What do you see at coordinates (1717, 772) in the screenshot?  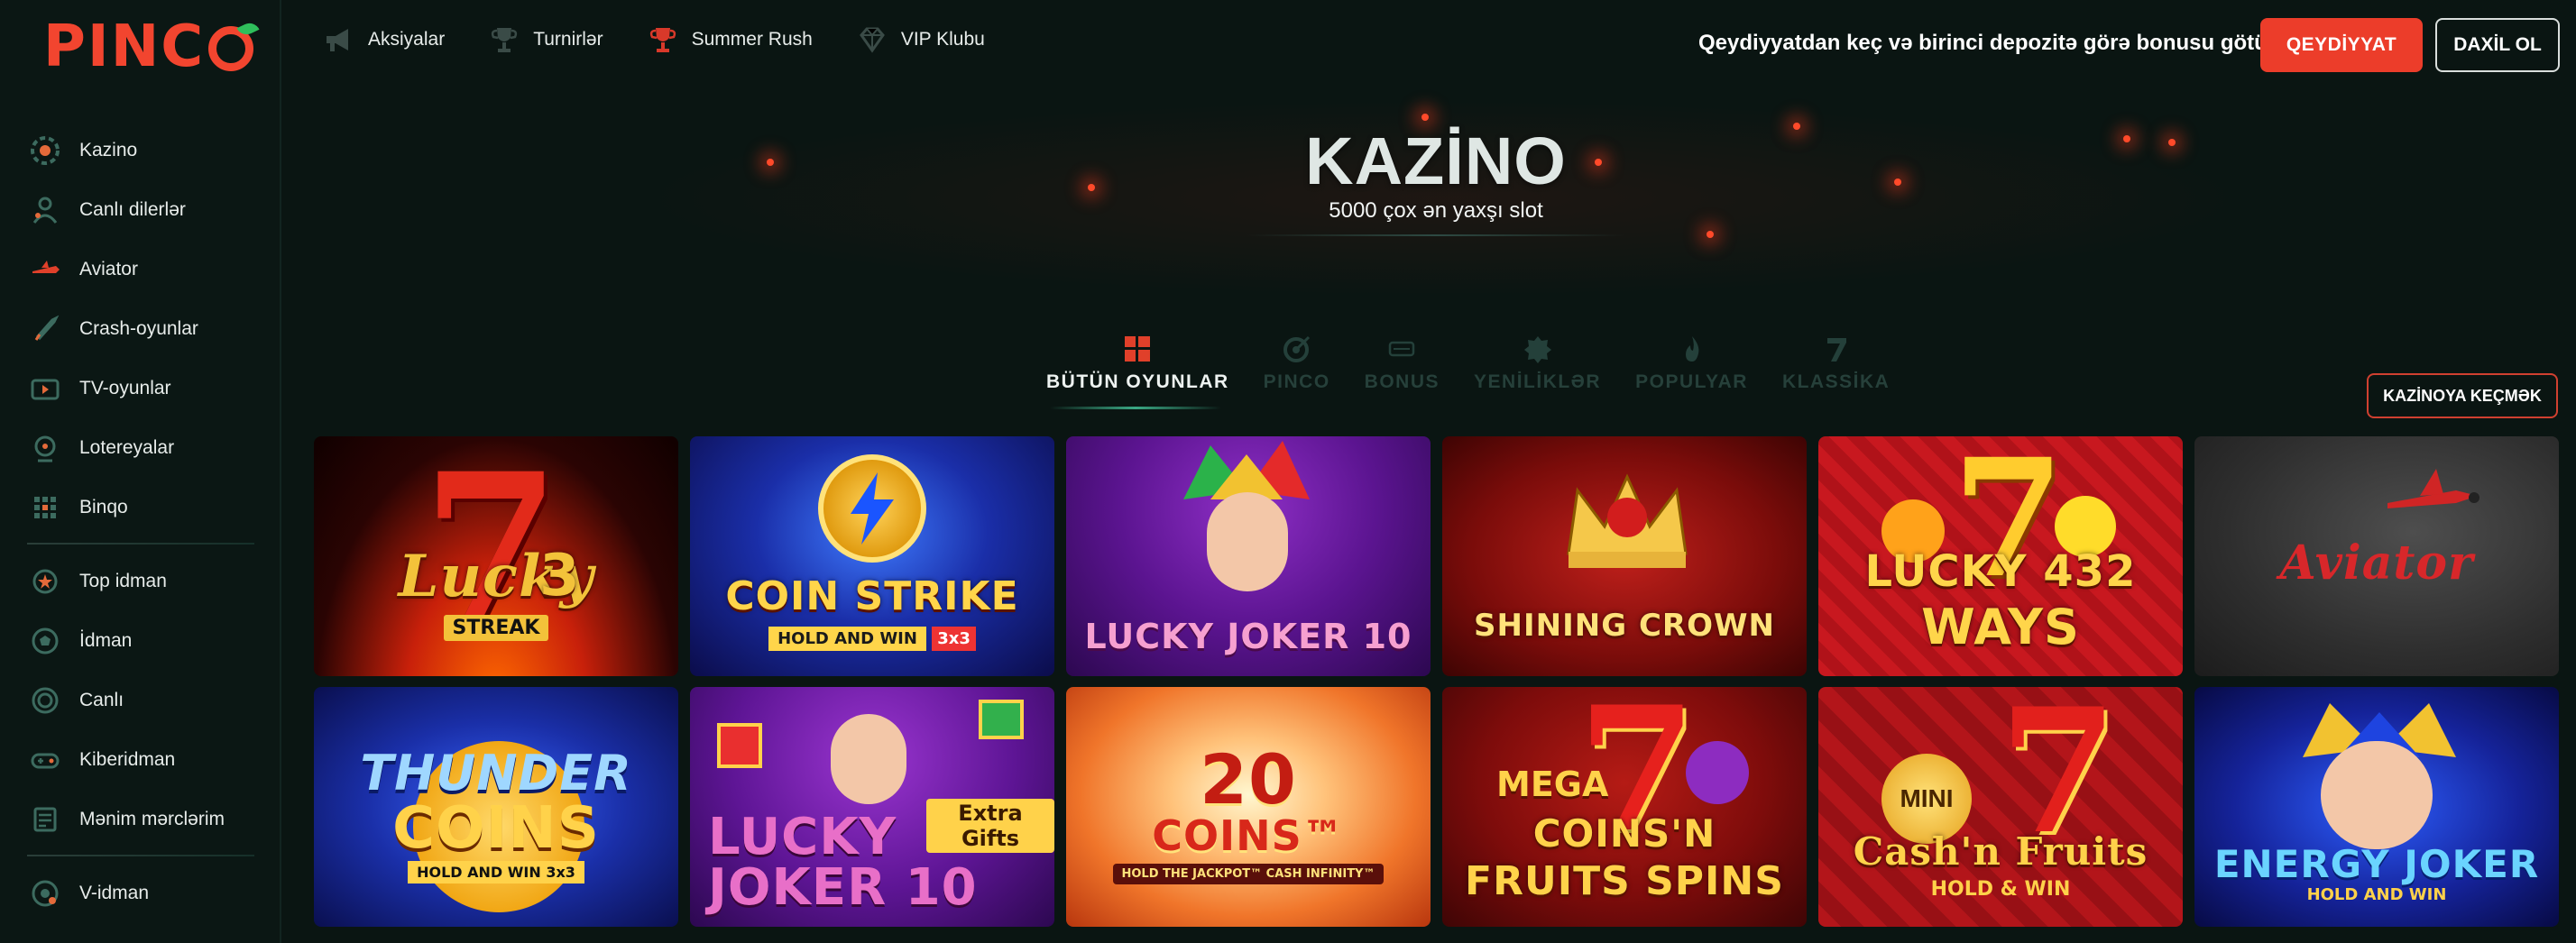 I see `grapes-fruit-icon` at bounding box center [1717, 772].